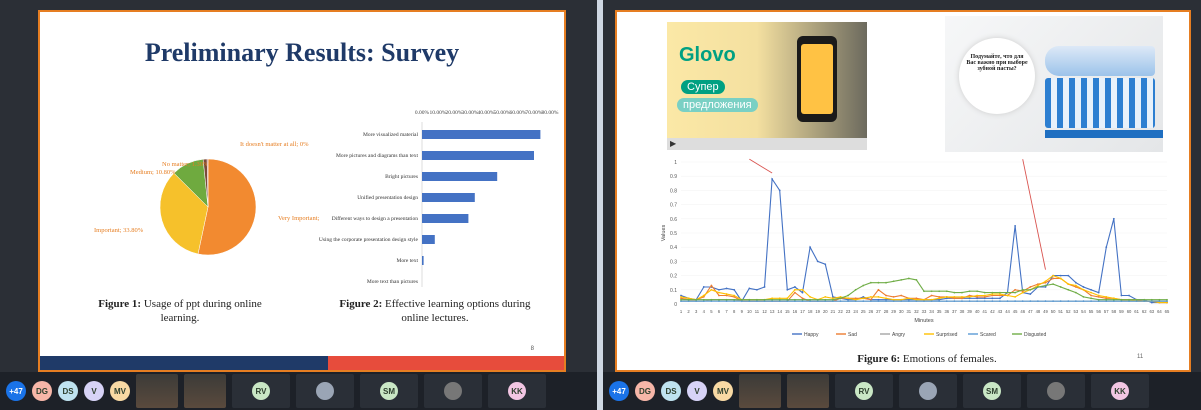 This screenshot has width=1201, height=410. I want to click on x-tick-label: 40.00%, so click(486, 113).